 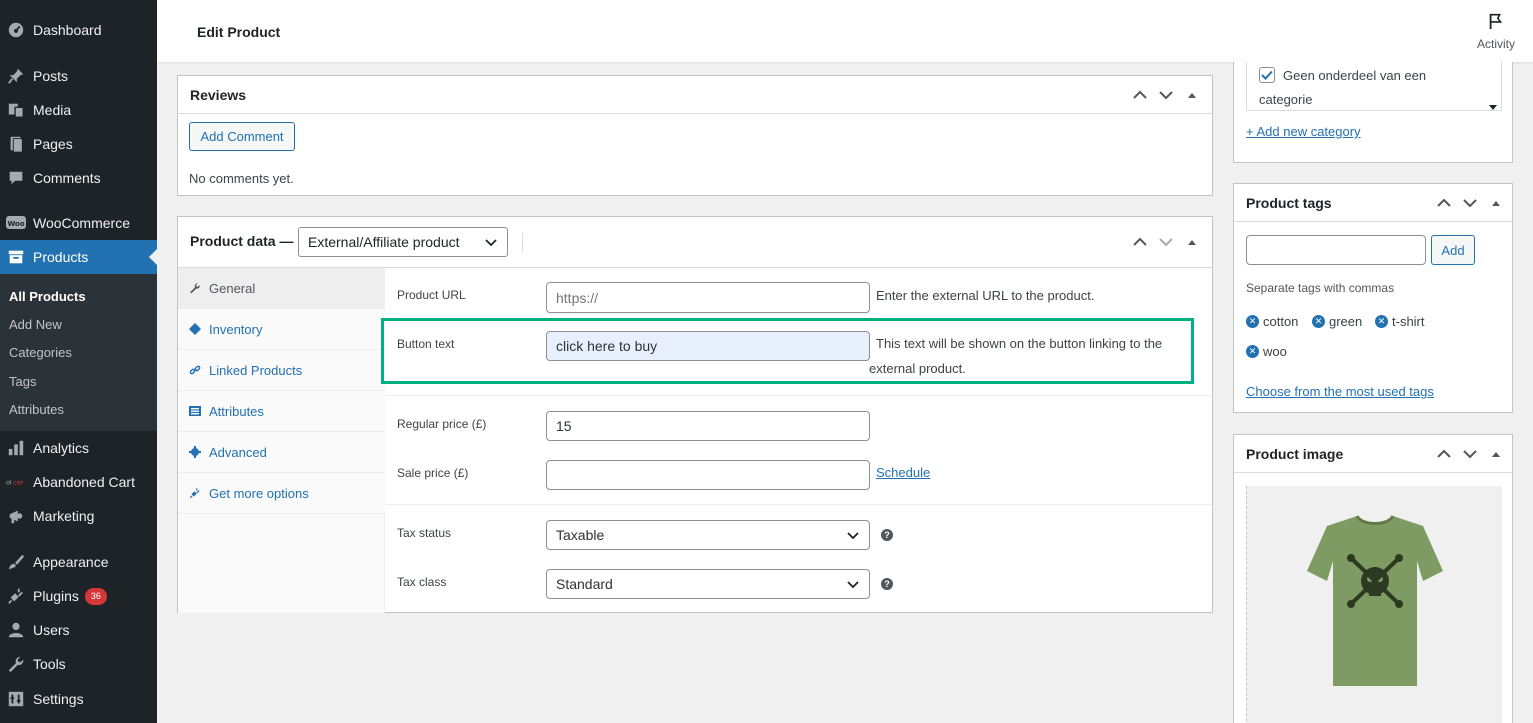 What do you see at coordinates (1408, 321) in the screenshot?
I see `tag-label: t-shirt` at bounding box center [1408, 321].